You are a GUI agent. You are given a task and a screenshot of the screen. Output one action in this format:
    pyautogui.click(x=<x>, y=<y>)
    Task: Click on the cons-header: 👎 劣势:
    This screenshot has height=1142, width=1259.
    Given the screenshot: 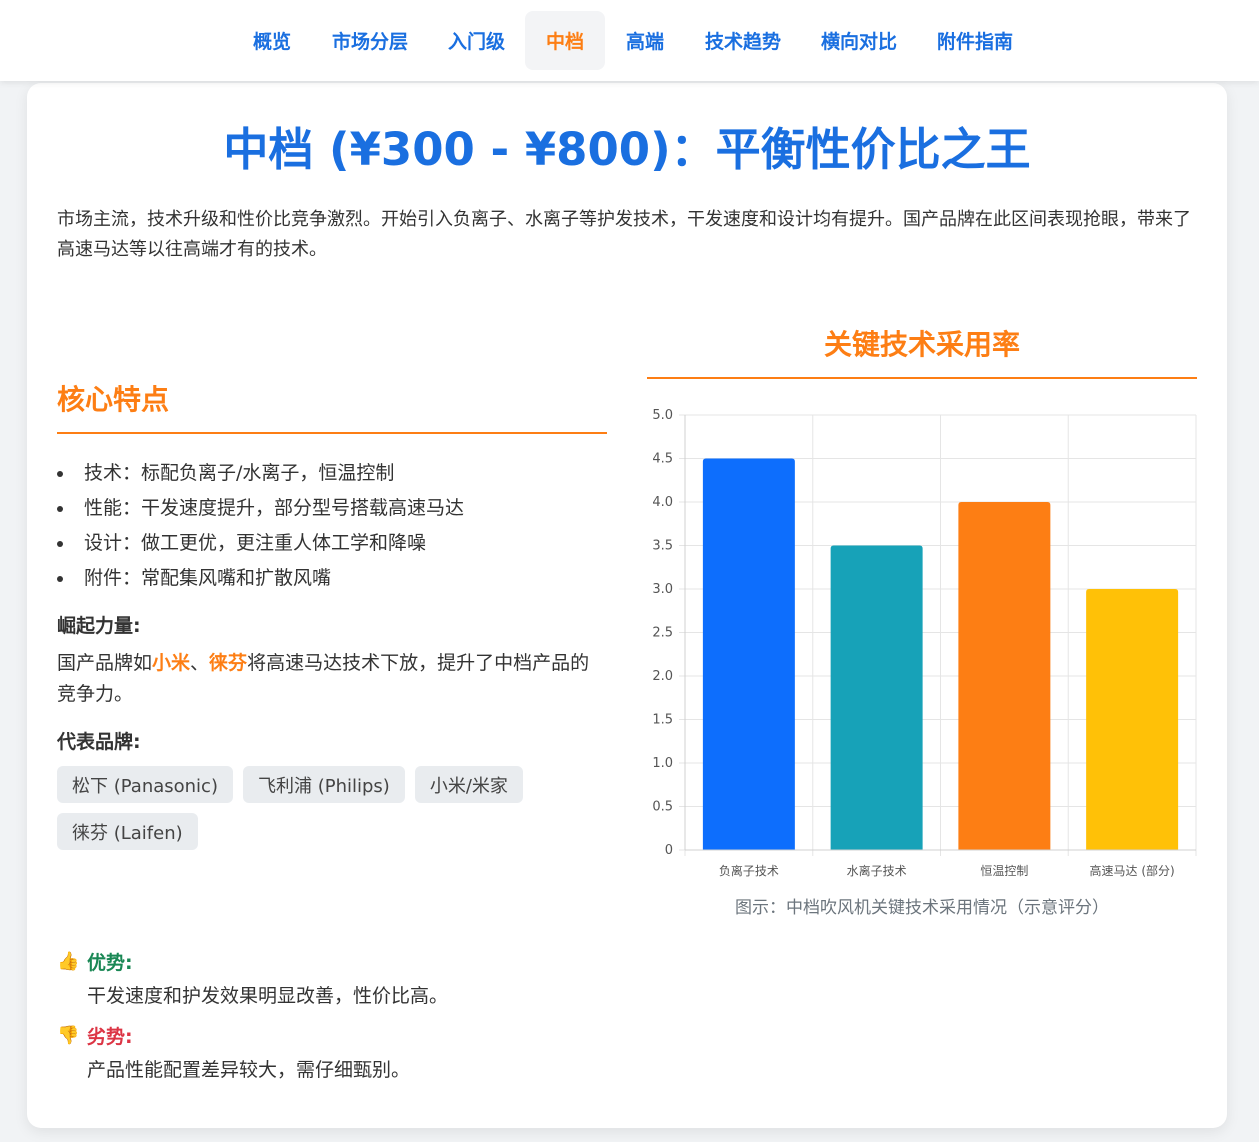 What is the action you would take?
    pyautogui.click(x=357, y=1035)
    